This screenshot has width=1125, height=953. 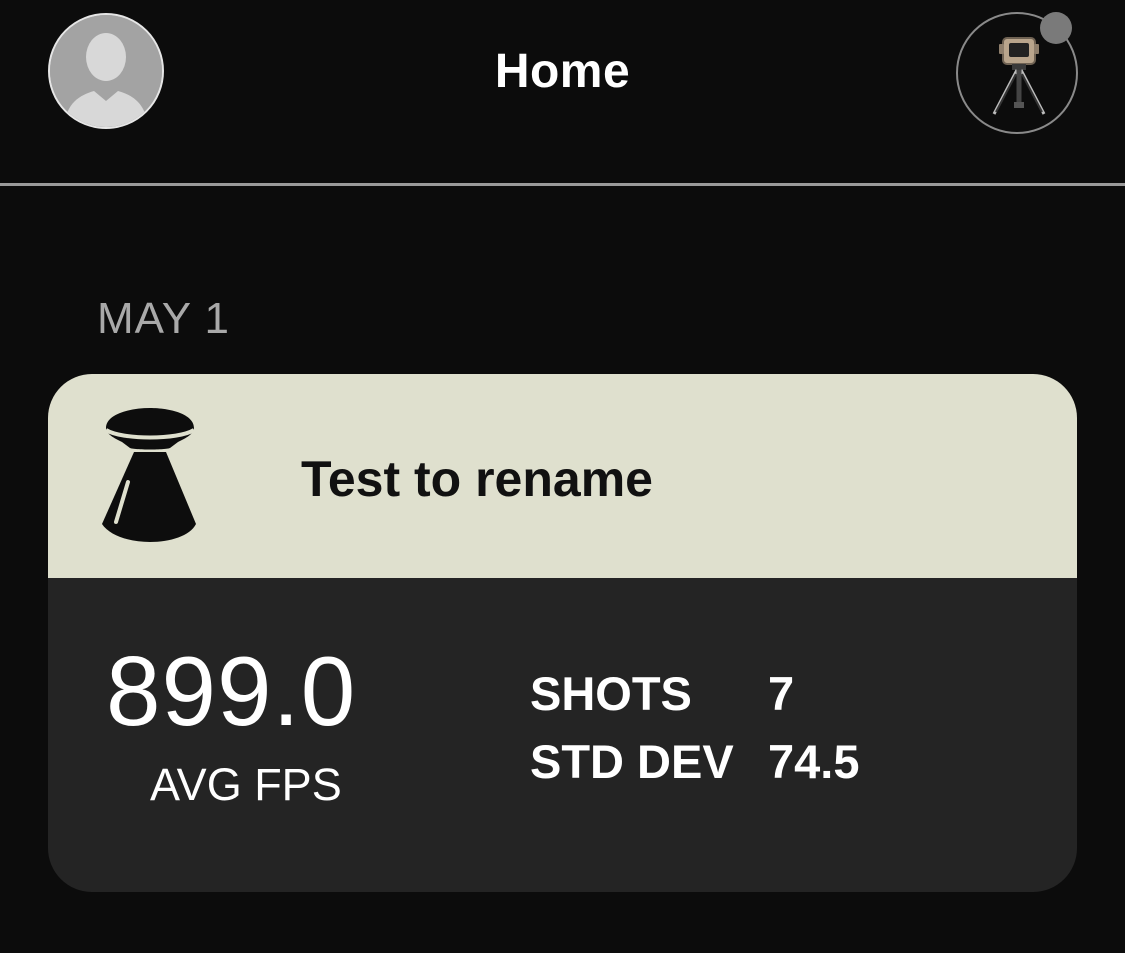 What do you see at coordinates (231, 691) in the screenshot?
I see `avg-fps-value: 899.0` at bounding box center [231, 691].